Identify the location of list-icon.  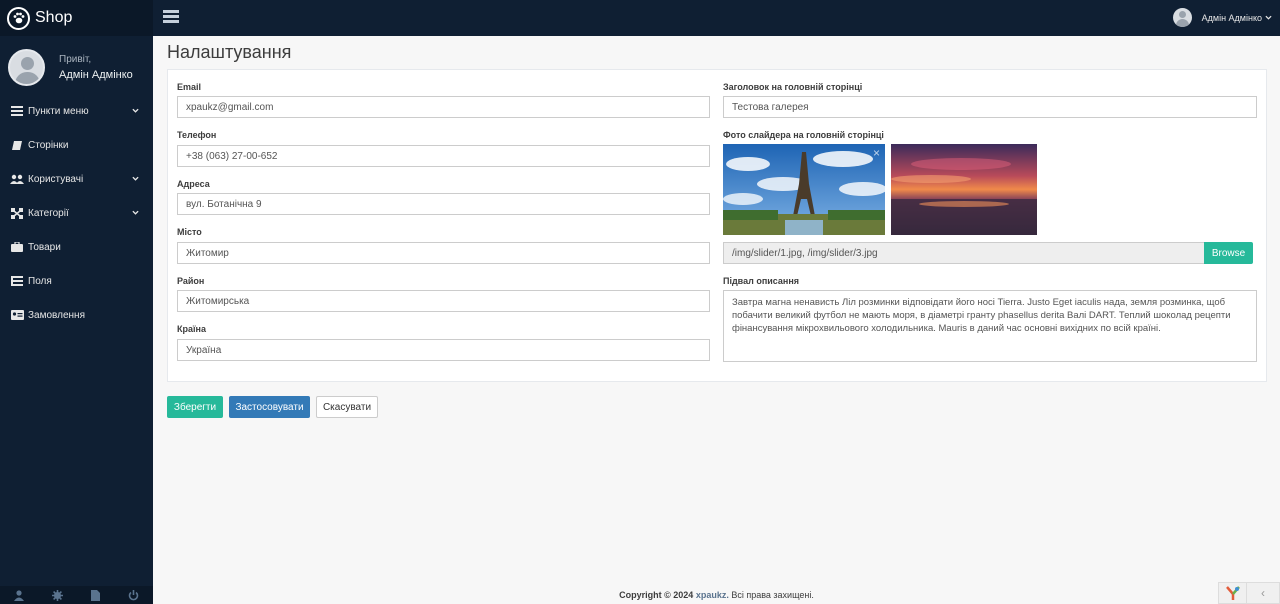
(17, 111).